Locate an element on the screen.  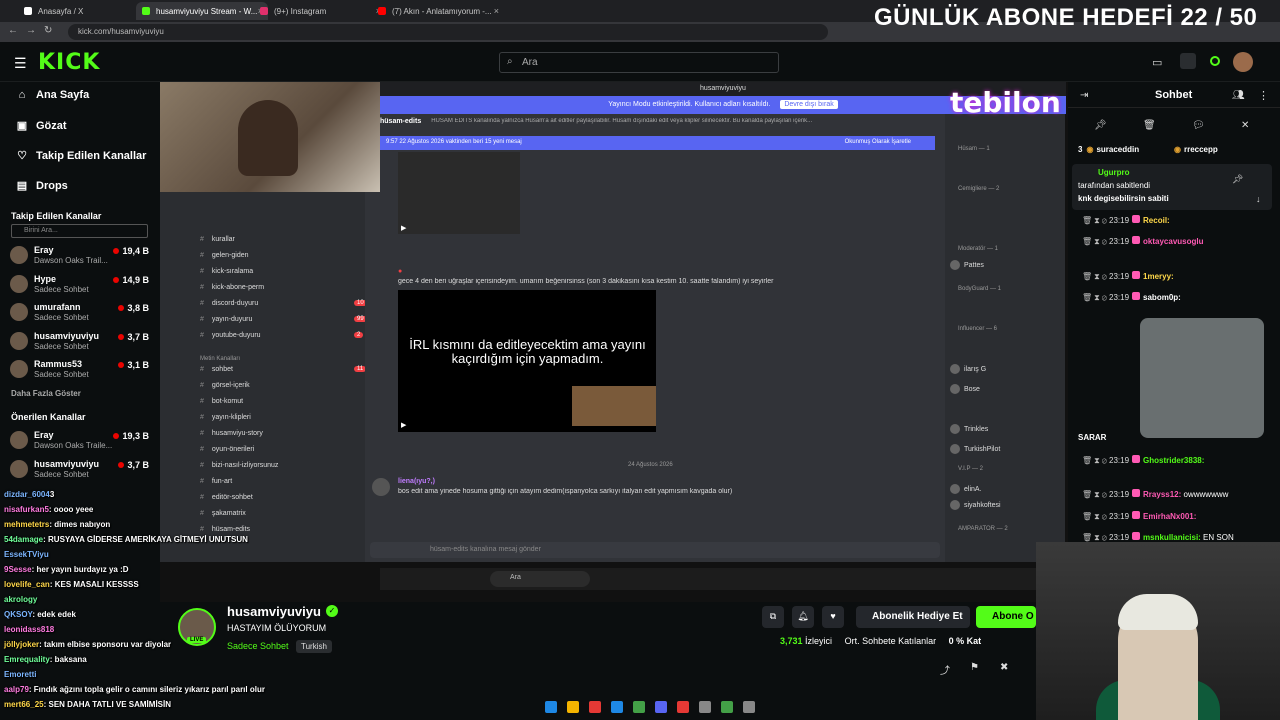
chat-username: Rrayss12: is located at coordinates (1162, 494).